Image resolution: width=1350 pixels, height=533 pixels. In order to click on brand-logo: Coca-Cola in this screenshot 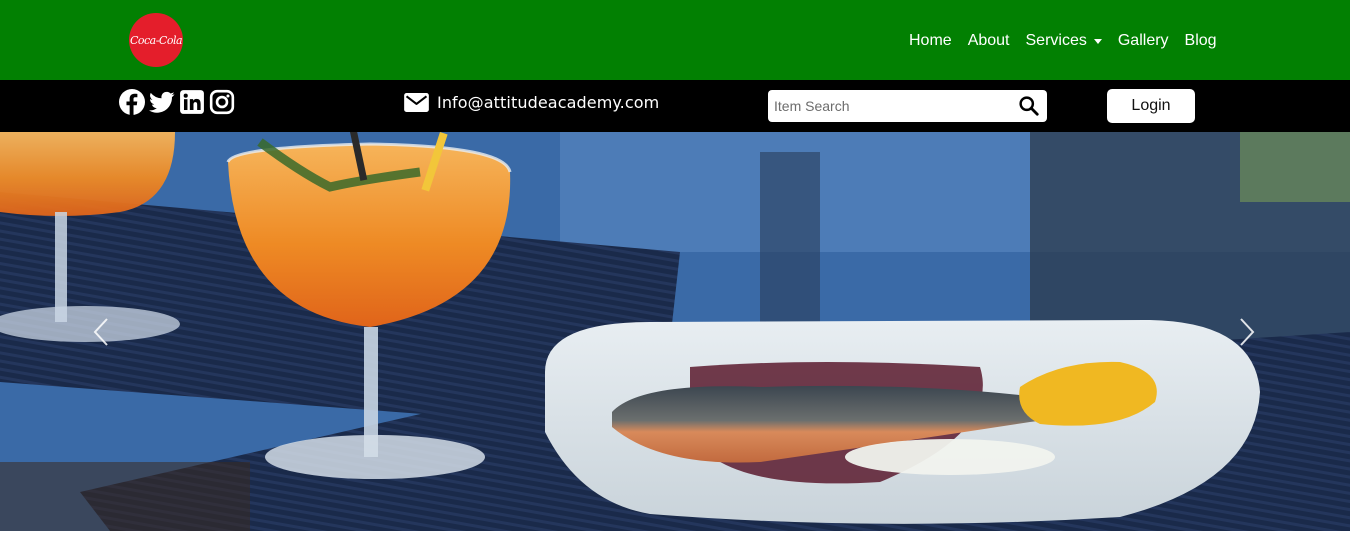, I will do `click(156, 40)`.